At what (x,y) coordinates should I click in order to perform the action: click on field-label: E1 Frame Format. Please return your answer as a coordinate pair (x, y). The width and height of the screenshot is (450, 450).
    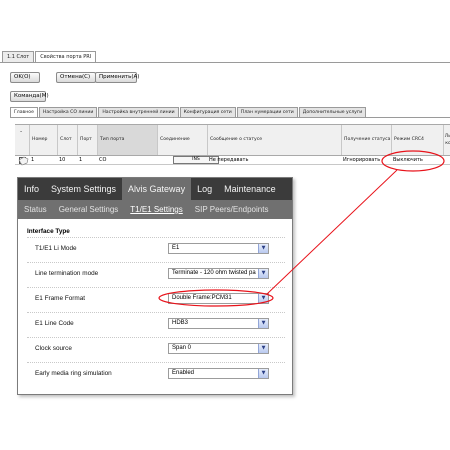
    Looking at the image, I should click on (60, 298).